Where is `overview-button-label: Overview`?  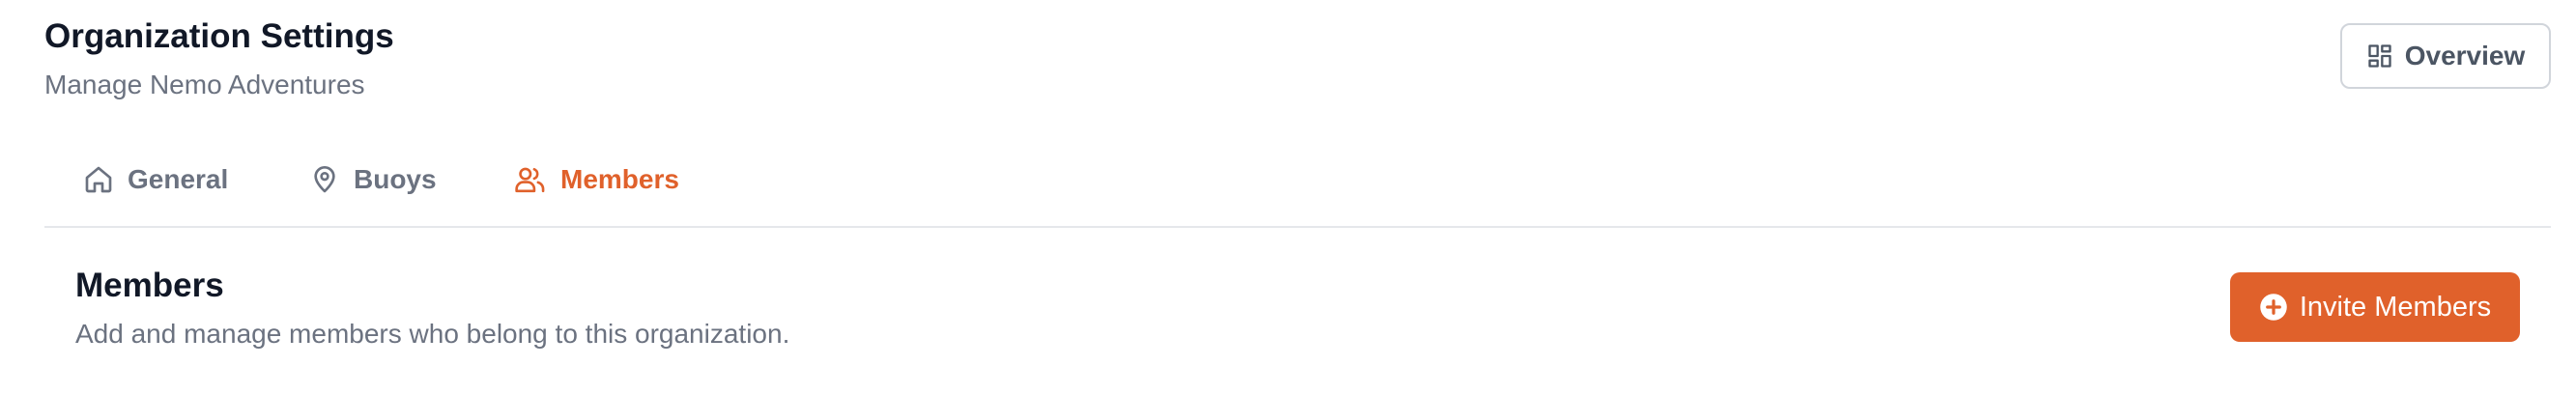 overview-button-label: Overview is located at coordinates (2465, 55).